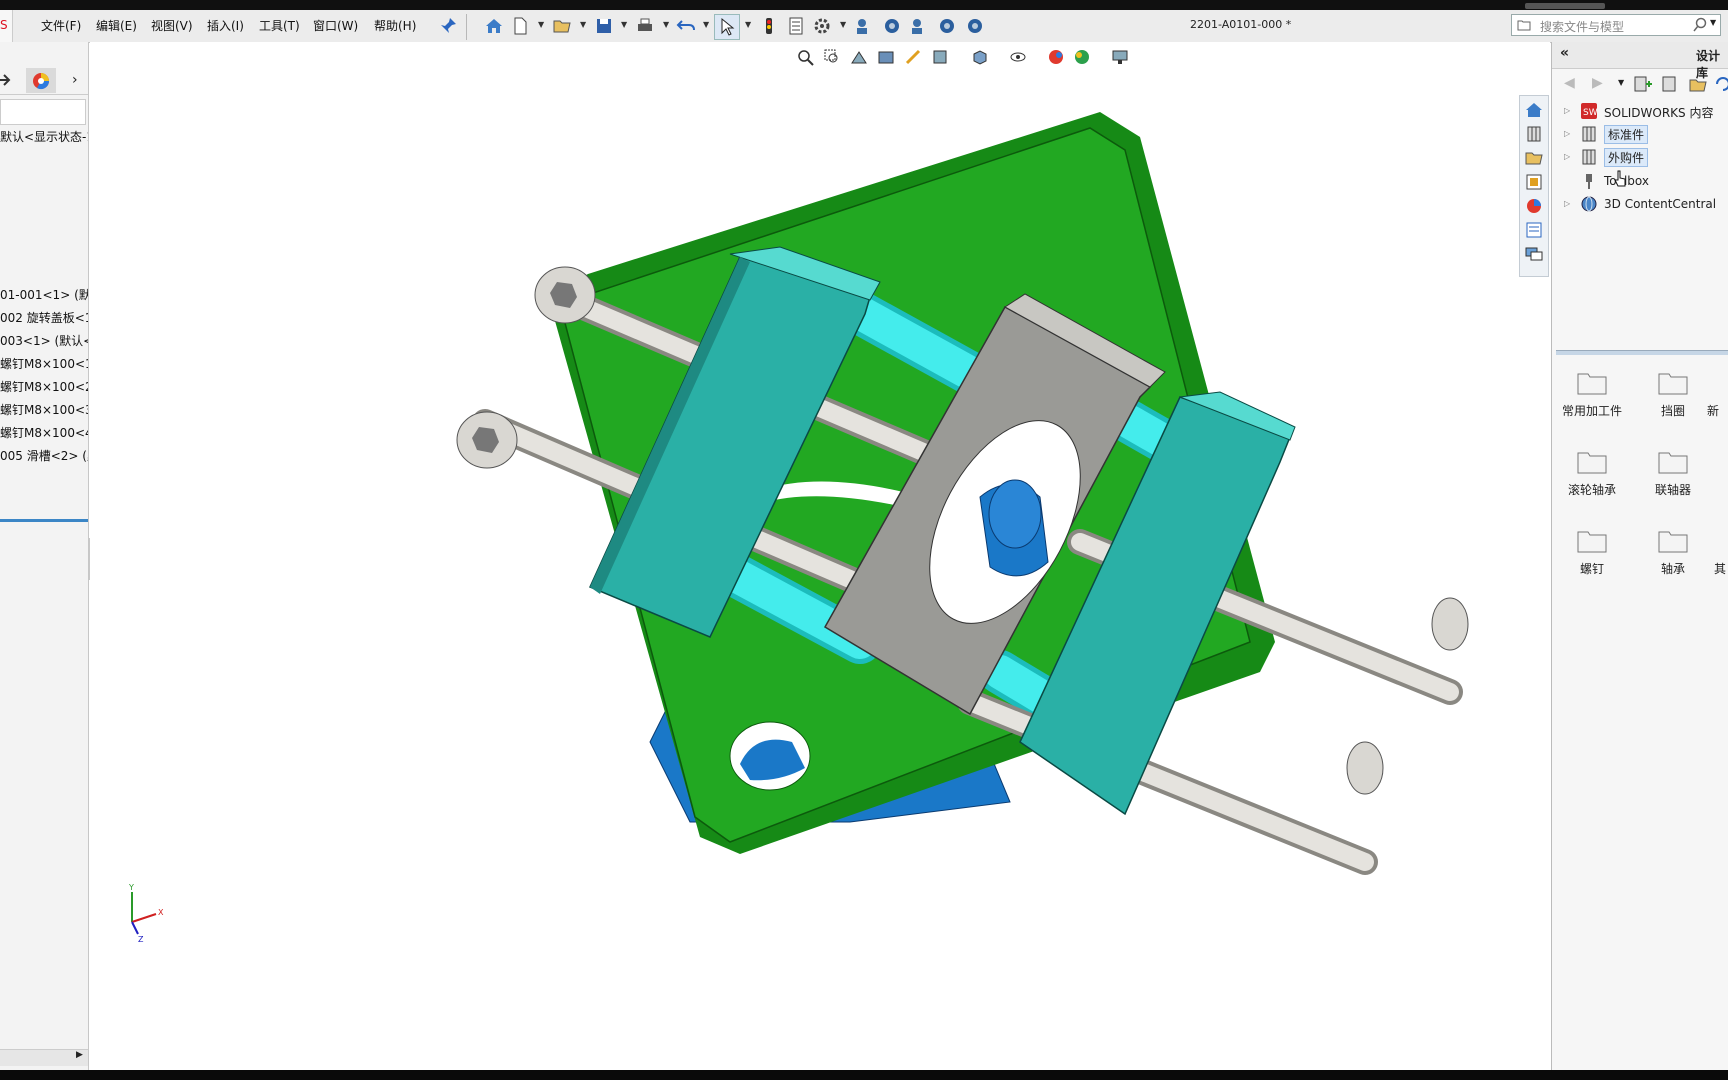  Describe the element at coordinates (562, 26) in the screenshot. I see `open-folder-icon` at that location.